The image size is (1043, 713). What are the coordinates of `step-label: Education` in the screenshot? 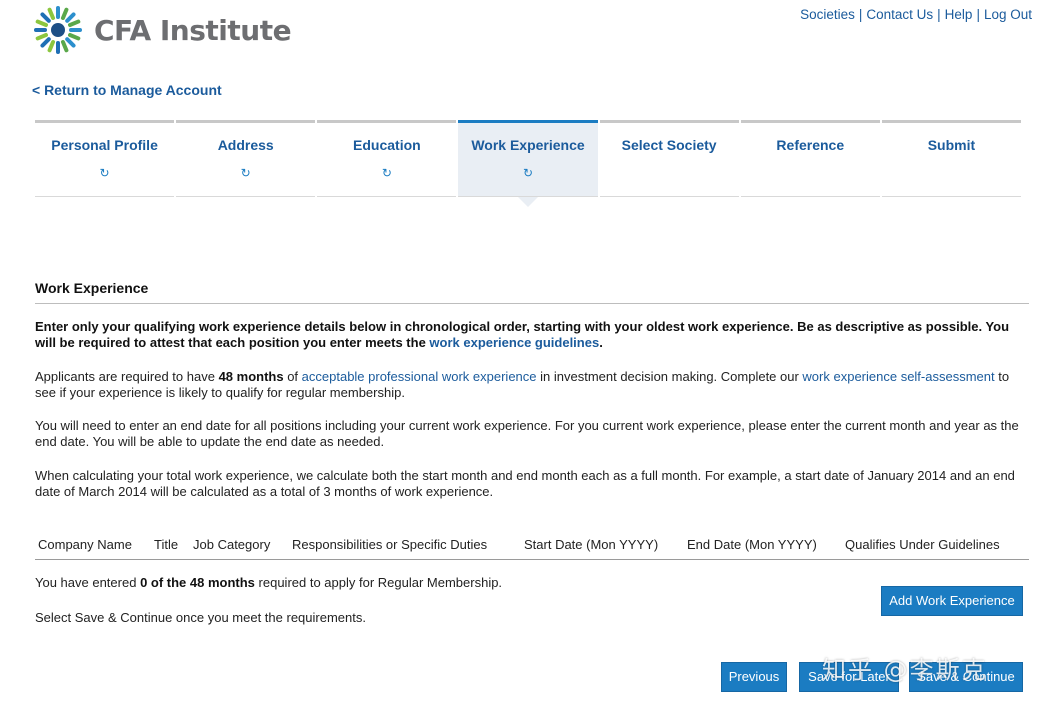 It's located at (387, 145).